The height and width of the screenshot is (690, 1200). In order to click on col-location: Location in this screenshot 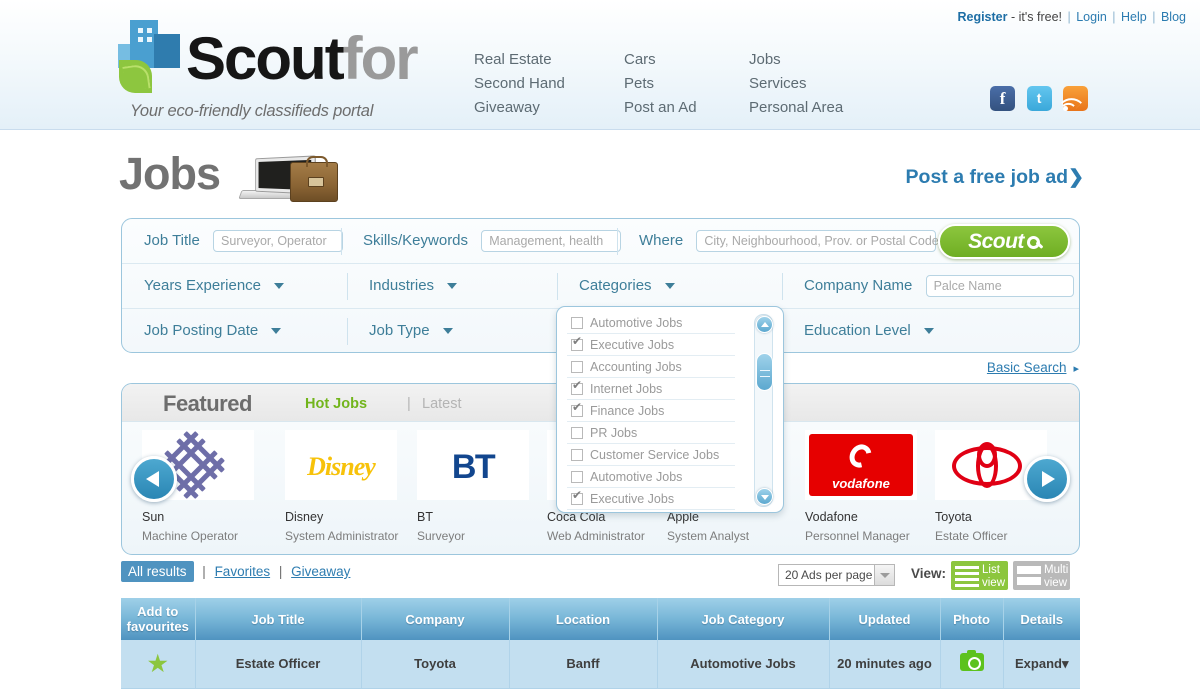, I will do `click(583, 619)`.